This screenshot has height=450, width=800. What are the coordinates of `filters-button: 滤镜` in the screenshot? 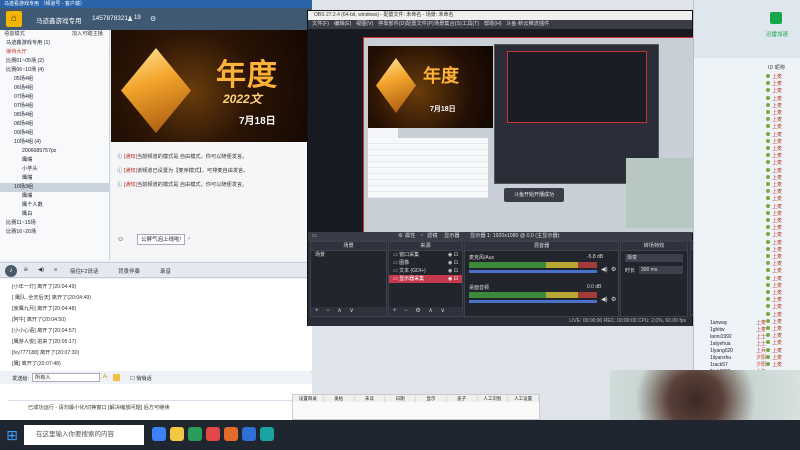 It's located at (432, 236).